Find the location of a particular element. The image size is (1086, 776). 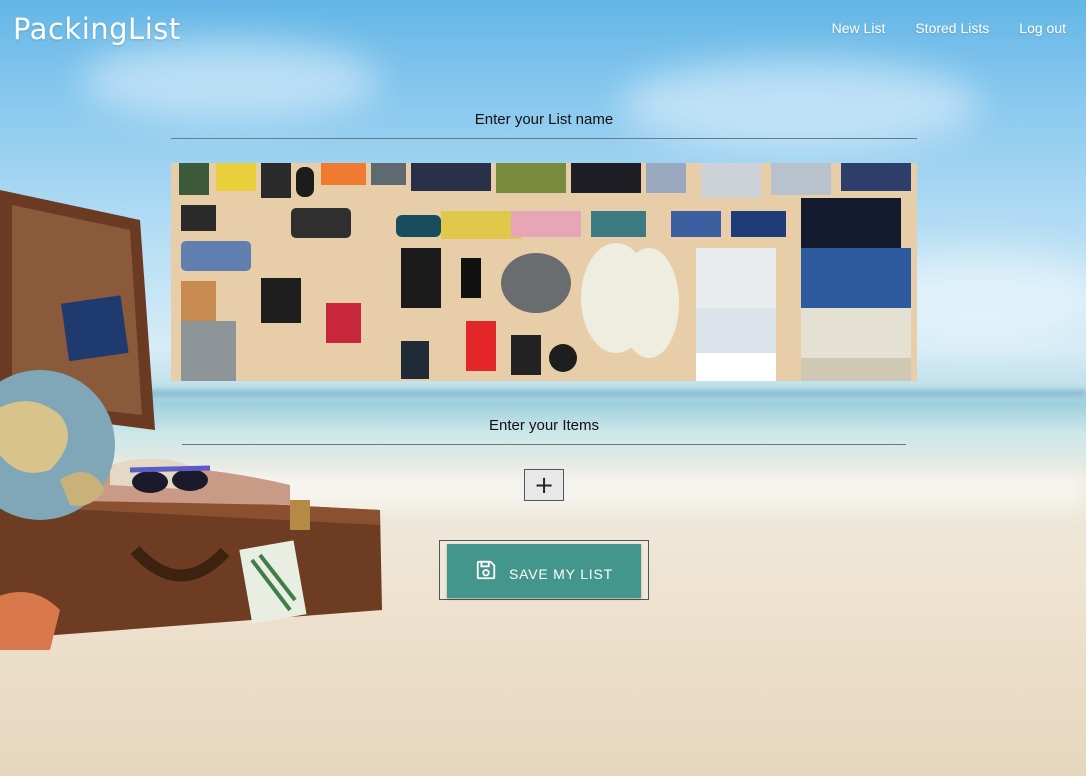

nav-new-list: New List is located at coordinates (859, 28).